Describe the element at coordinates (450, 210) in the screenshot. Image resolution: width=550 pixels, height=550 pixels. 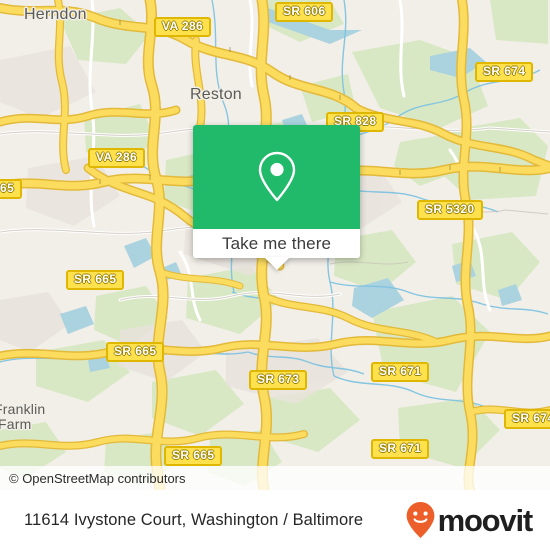
I see `road-shield-sr-5320: SR 5320` at that location.